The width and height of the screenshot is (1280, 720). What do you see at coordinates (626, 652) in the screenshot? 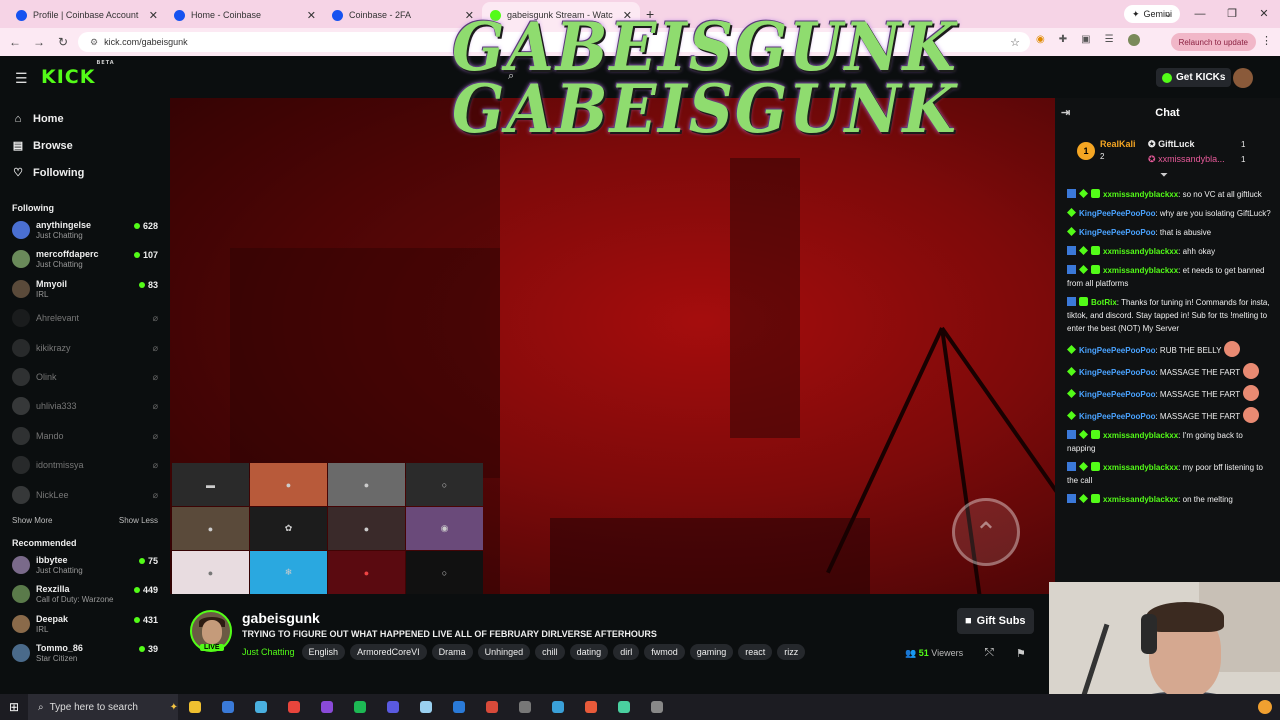
I see `stream-tag: dirl` at bounding box center [626, 652].